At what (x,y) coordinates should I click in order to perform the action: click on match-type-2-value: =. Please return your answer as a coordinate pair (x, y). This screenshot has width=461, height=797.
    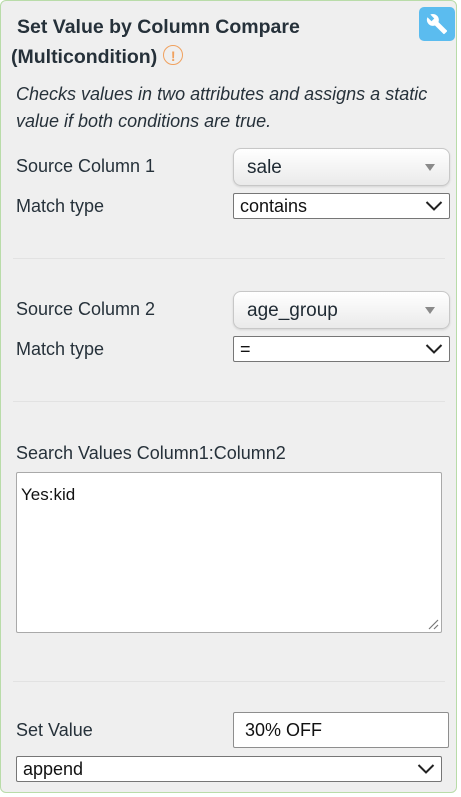
    Looking at the image, I should click on (245, 349).